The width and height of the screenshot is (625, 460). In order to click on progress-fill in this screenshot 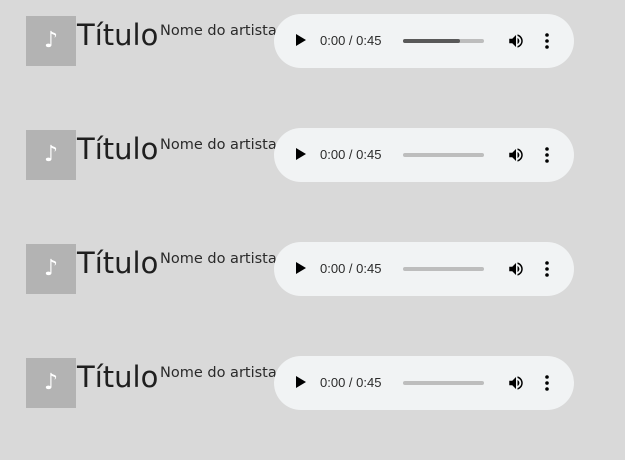, I will do `click(431, 41)`.